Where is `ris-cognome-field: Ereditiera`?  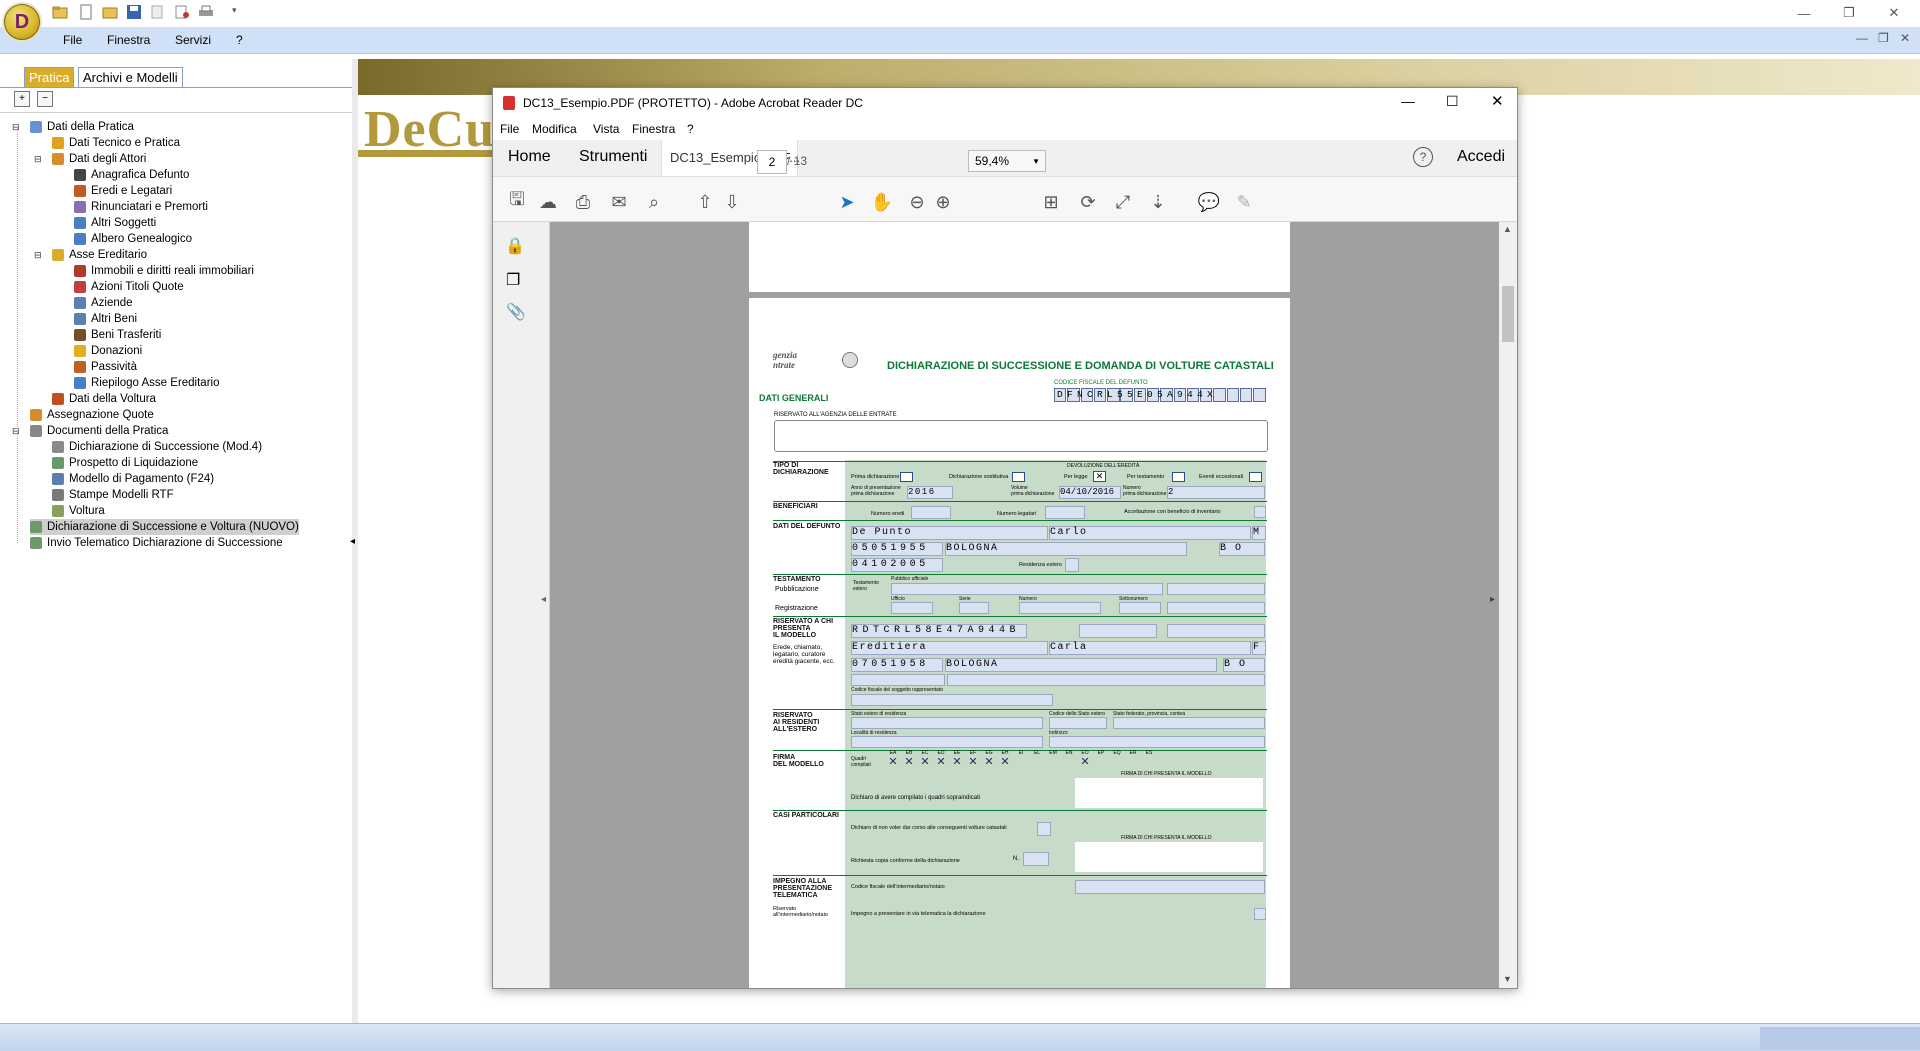 ris-cognome-field: Ereditiera is located at coordinates (949, 648).